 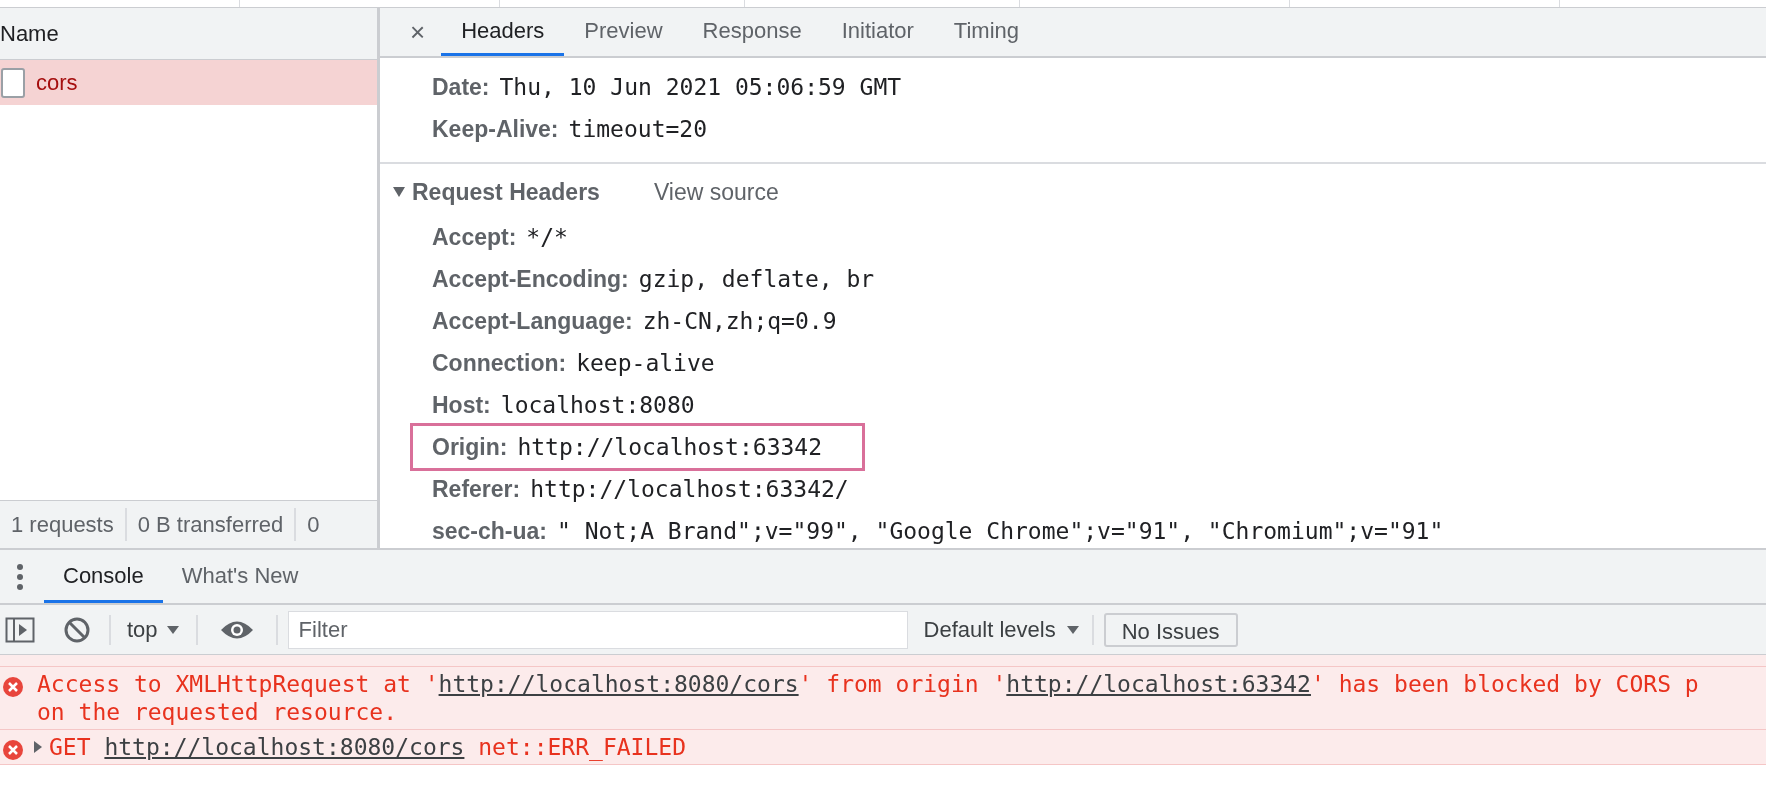 I want to click on header-name: Accept-Encoding:, so click(x=530, y=279).